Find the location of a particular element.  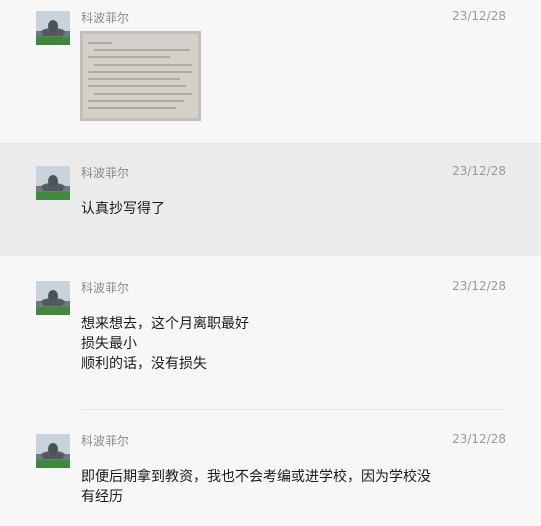

message-line: 损失最小 is located at coordinates (109, 344).